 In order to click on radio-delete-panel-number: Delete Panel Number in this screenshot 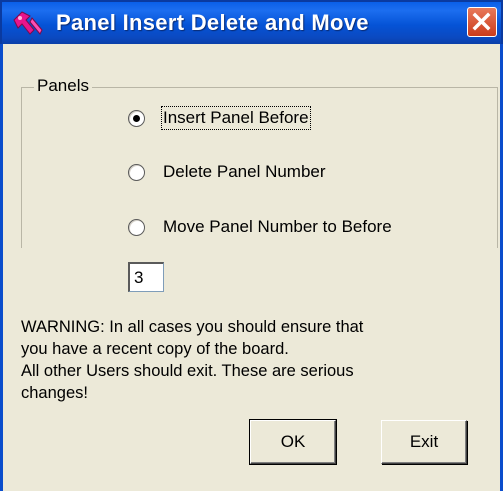, I will do `click(227, 172)`.